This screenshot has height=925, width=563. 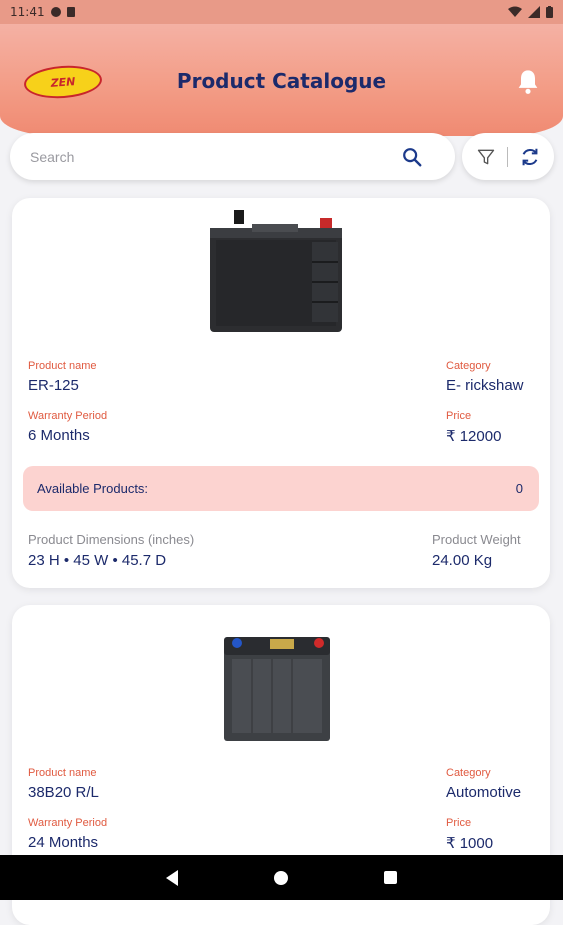 I want to click on available-products-bar: Available Products: 0, so click(x=281, y=488).